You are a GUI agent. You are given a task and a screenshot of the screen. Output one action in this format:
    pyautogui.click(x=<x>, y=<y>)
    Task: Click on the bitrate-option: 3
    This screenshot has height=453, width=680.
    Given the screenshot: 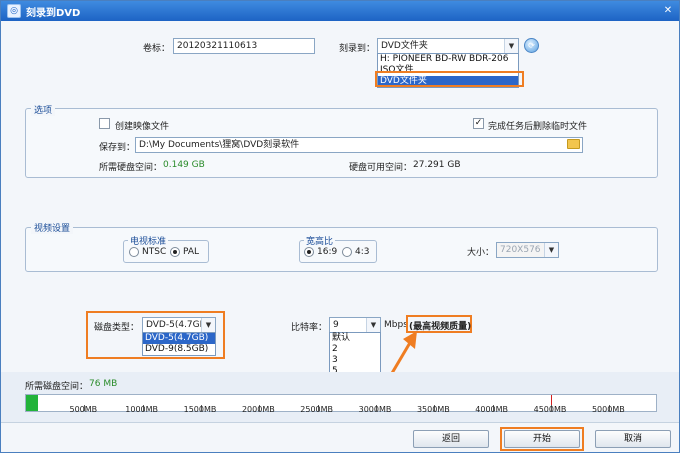 What is the action you would take?
    pyautogui.click(x=355, y=360)
    